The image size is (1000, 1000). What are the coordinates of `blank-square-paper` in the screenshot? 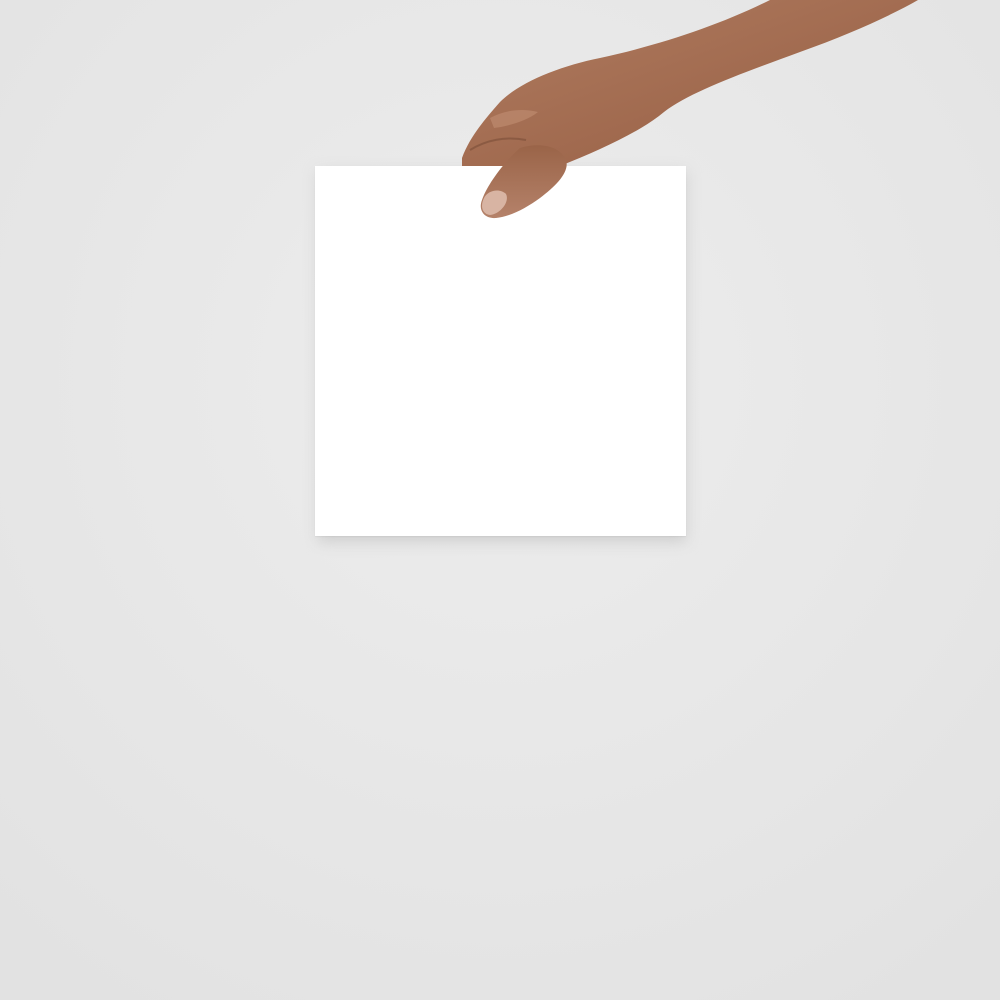 It's located at (500, 351).